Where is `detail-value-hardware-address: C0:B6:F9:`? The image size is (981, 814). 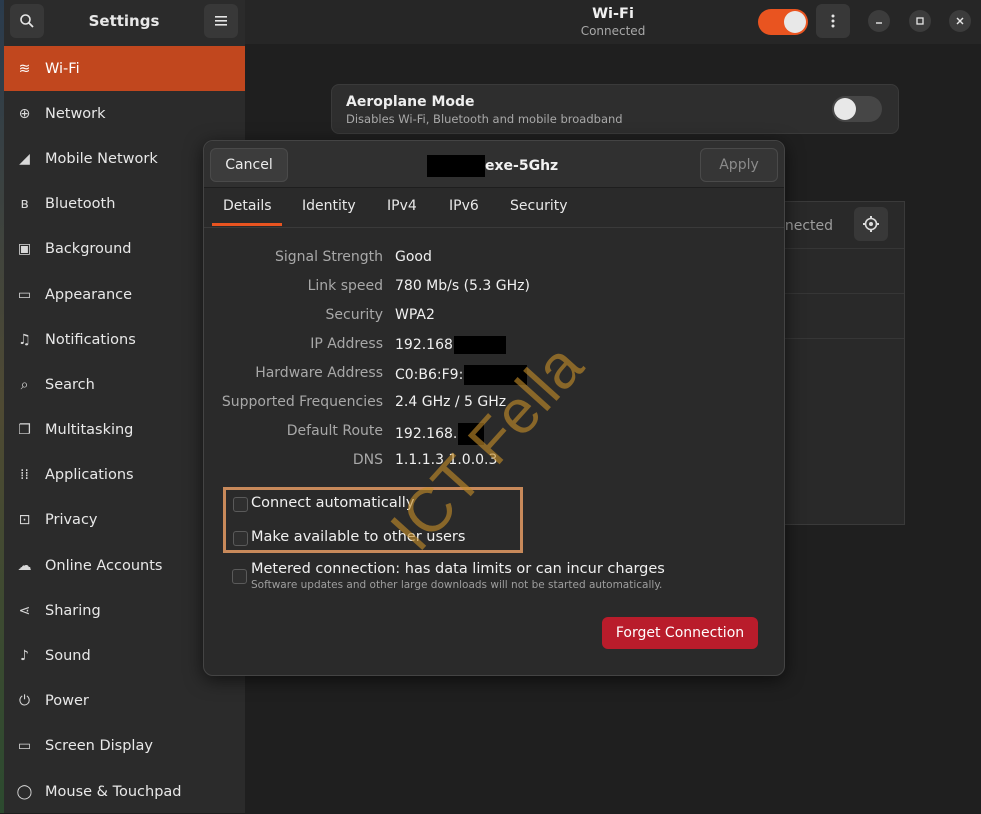
detail-value-hardware-address: C0:B6:F9: is located at coordinates (461, 375).